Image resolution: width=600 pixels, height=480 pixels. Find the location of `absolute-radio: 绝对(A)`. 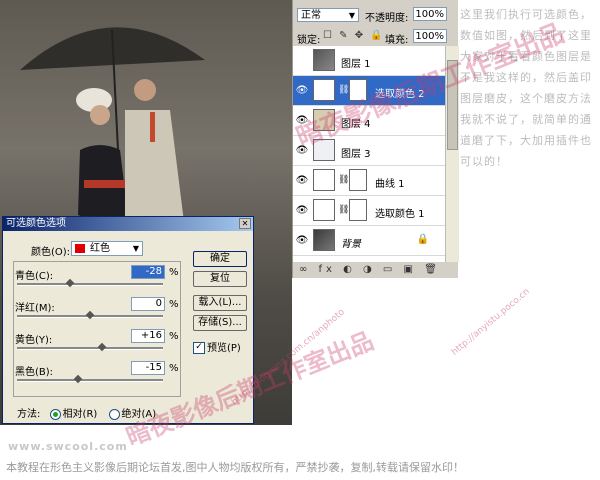

absolute-radio: 绝对(A) is located at coordinates (132, 414).